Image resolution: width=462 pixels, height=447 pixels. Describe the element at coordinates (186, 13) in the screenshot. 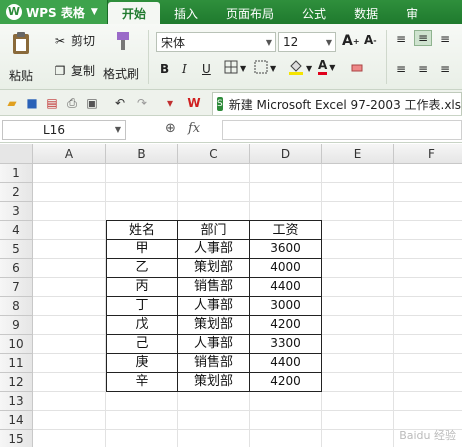

I see `tab-insert: 插入` at that location.